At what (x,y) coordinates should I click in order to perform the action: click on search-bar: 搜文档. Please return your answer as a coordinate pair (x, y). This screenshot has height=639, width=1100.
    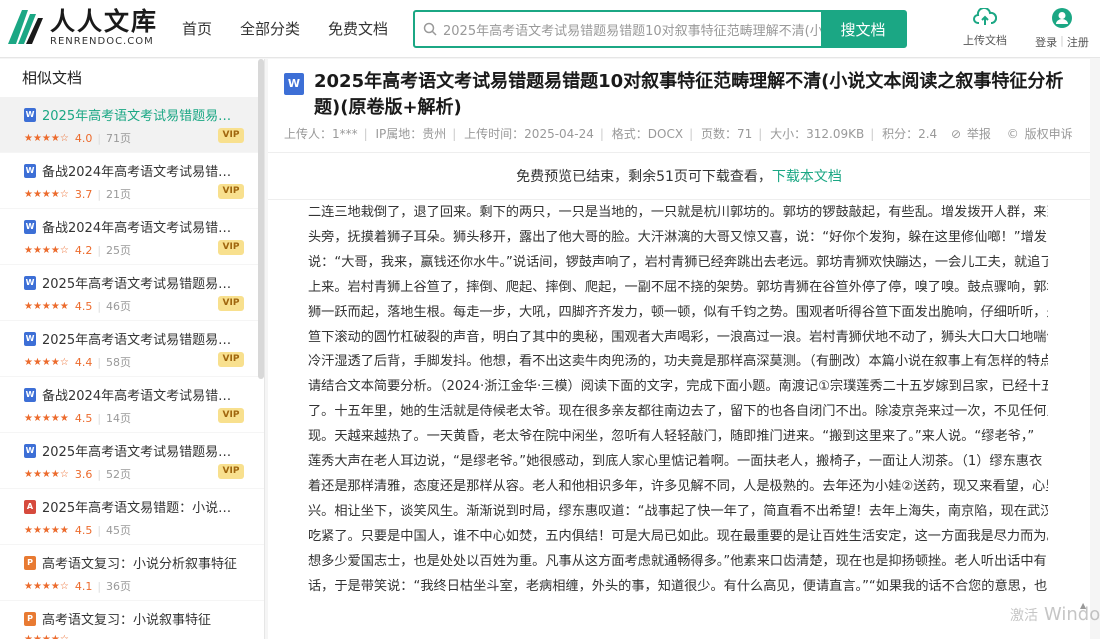
    Looking at the image, I should click on (660, 29).